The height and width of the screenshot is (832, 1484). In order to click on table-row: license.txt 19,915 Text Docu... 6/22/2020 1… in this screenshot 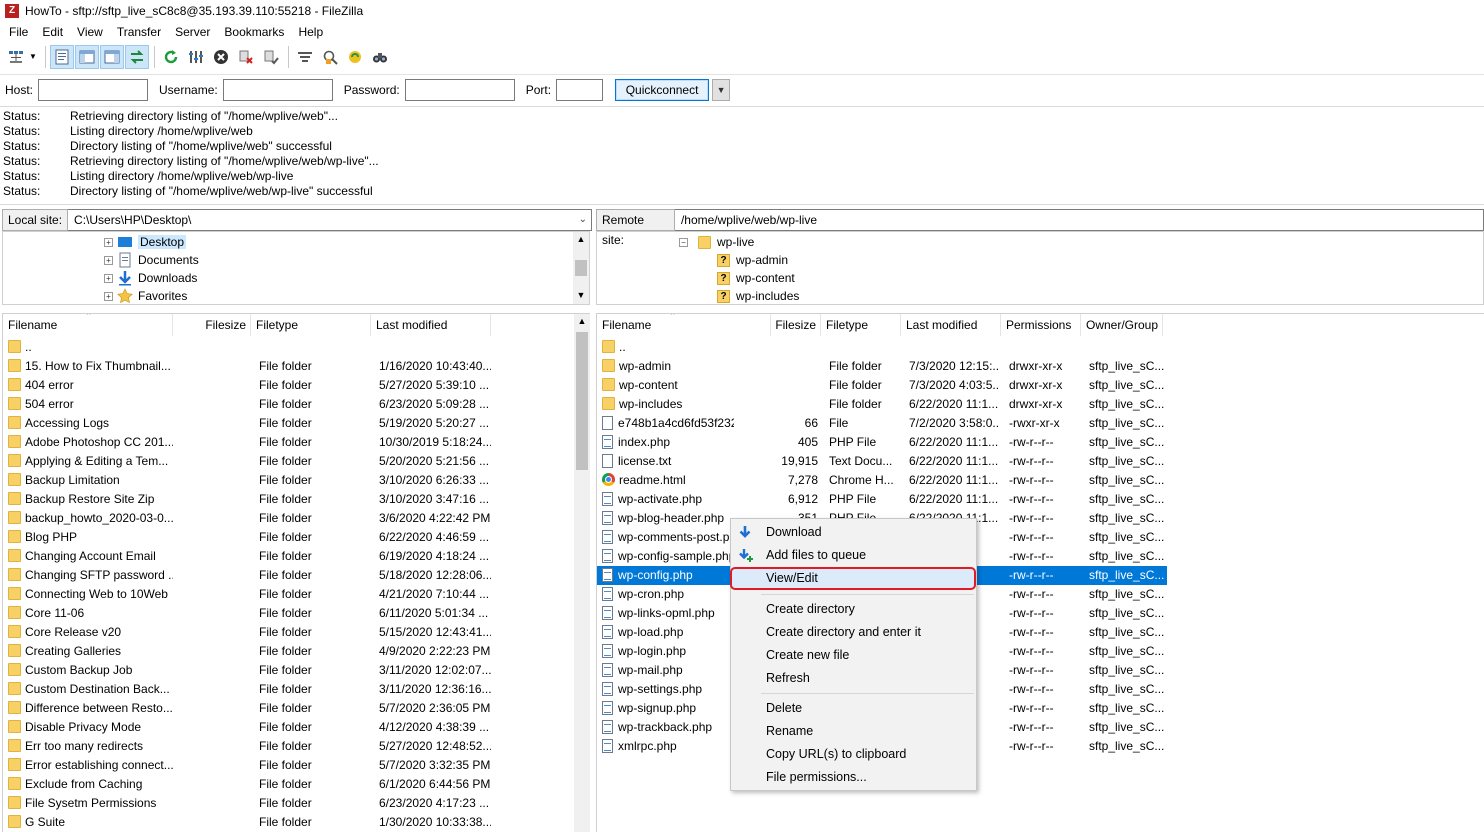, I will do `click(882, 461)`.